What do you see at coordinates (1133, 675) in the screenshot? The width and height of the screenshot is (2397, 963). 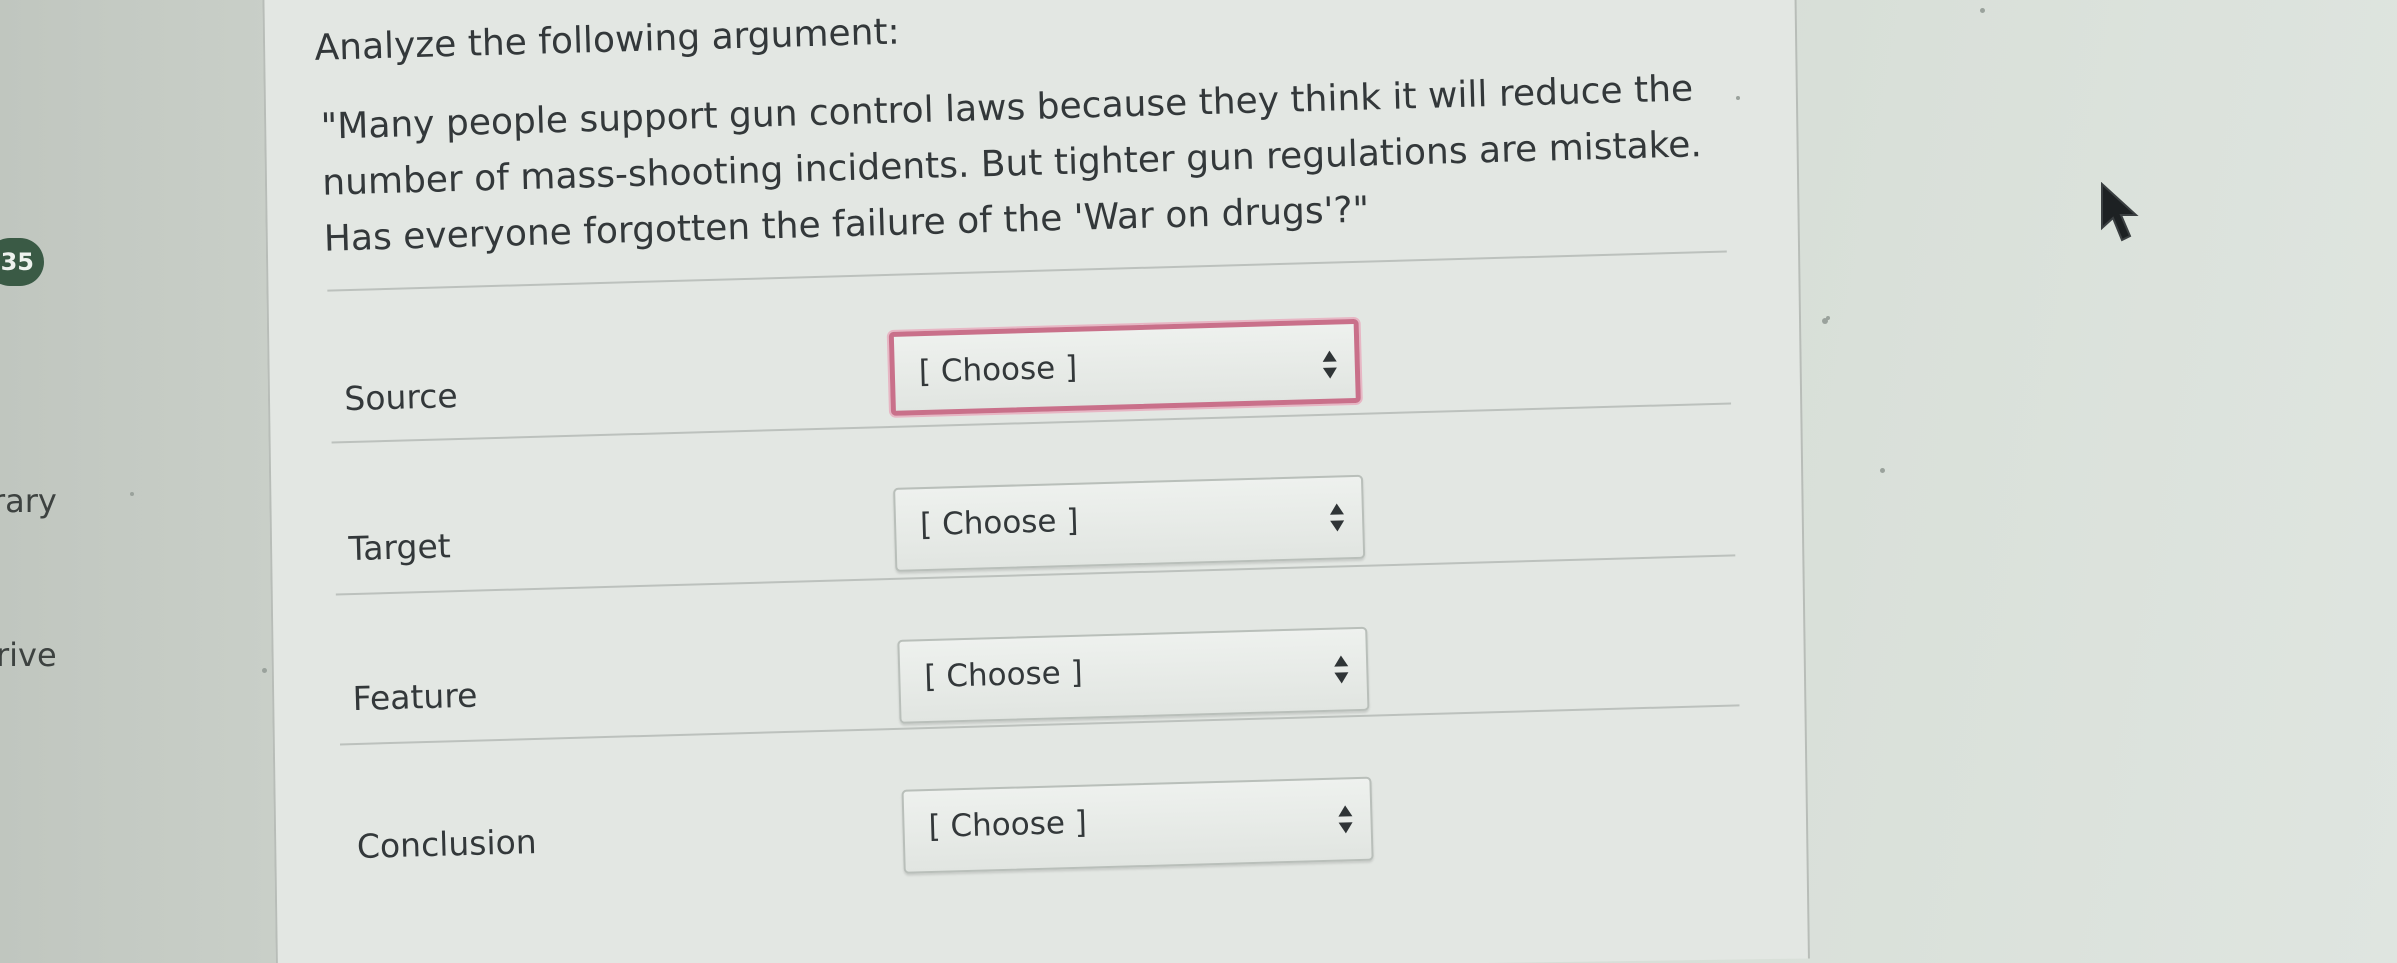 I see `feature-select: [ Choose ]` at bounding box center [1133, 675].